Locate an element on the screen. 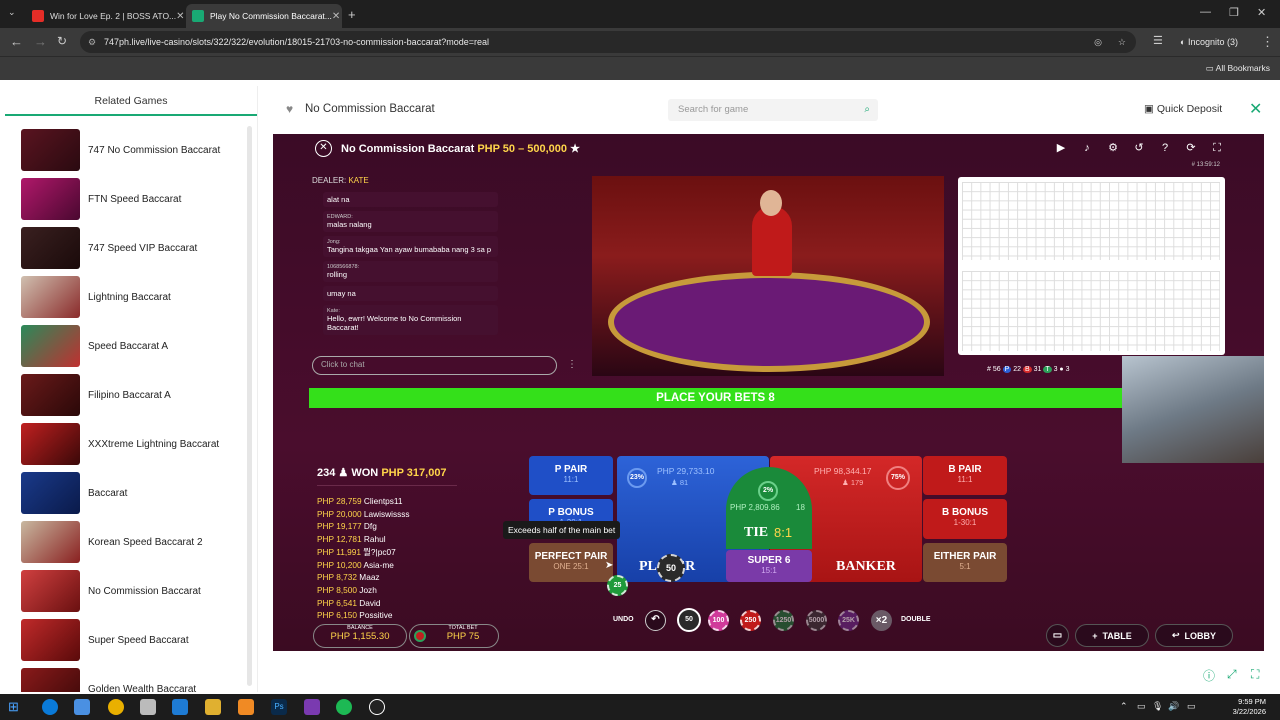  game-name: Lightning Baccarat is located at coordinates (129, 297).